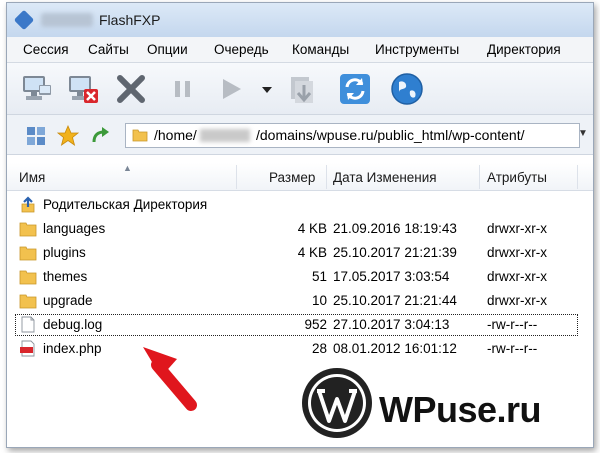 The image size is (600, 453). What do you see at coordinates (337, 403) in the screenshot?
I see `wordpress-logo` at bounding box center [337, 403].